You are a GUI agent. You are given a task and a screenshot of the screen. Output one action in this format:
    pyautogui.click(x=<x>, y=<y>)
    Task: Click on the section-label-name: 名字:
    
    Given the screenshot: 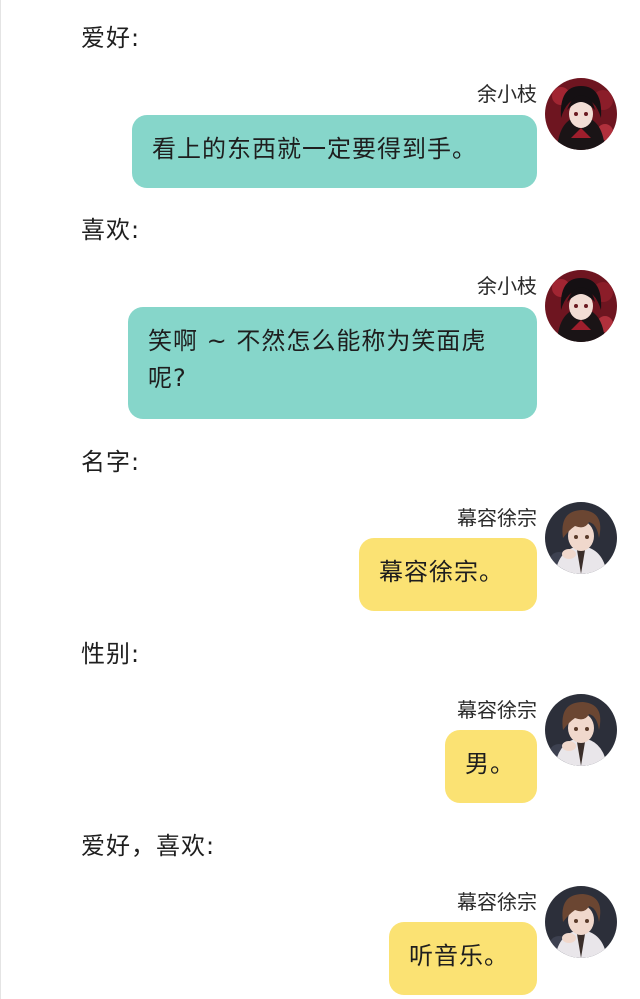 What is the action you would take?
    pyautogui.click(x=111, y=462)
    